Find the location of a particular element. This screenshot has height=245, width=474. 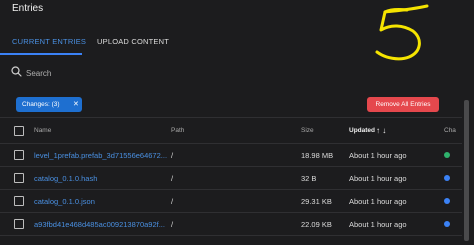

filter-chip-label: Changes: (3) is located at coordinates (41, 104).